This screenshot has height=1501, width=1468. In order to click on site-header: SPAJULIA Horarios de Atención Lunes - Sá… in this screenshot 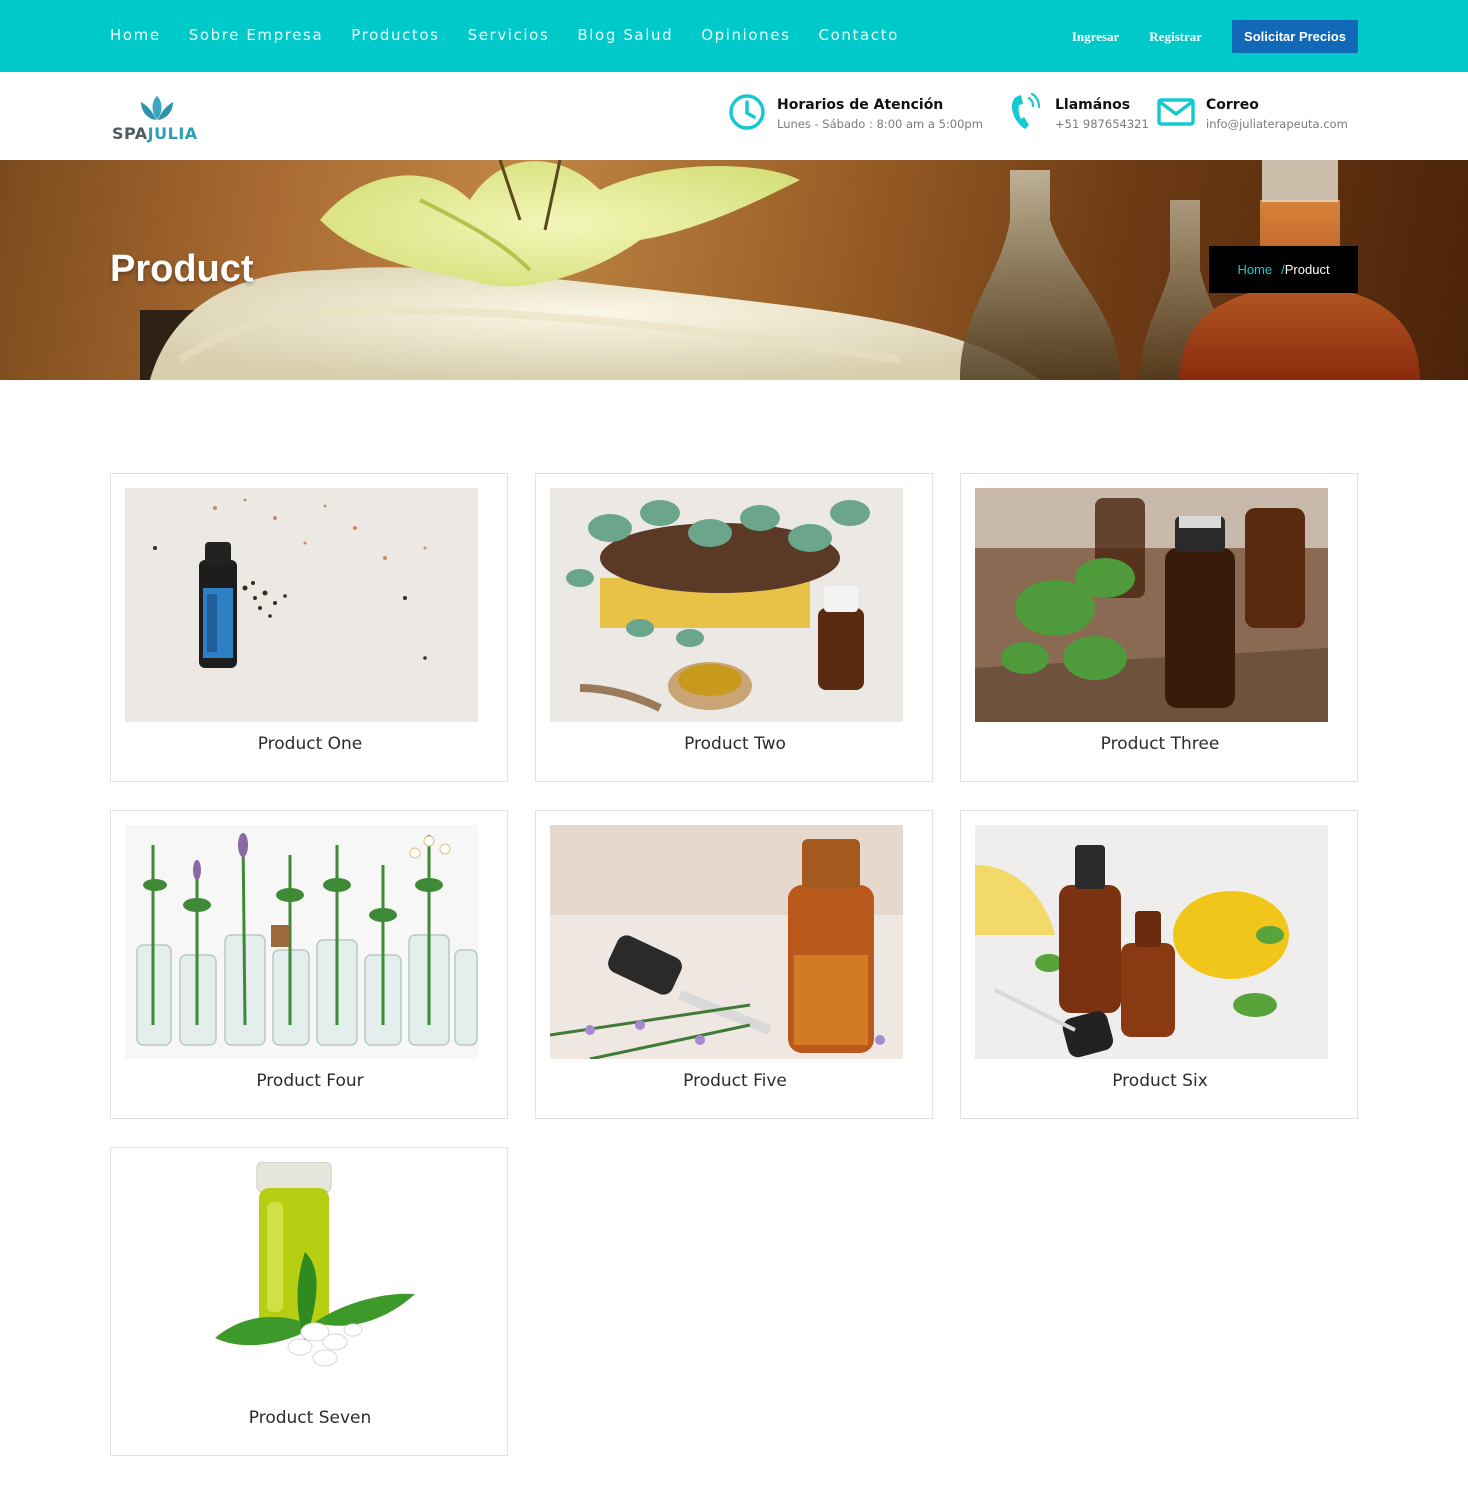, I will do `click(734, 116)`.